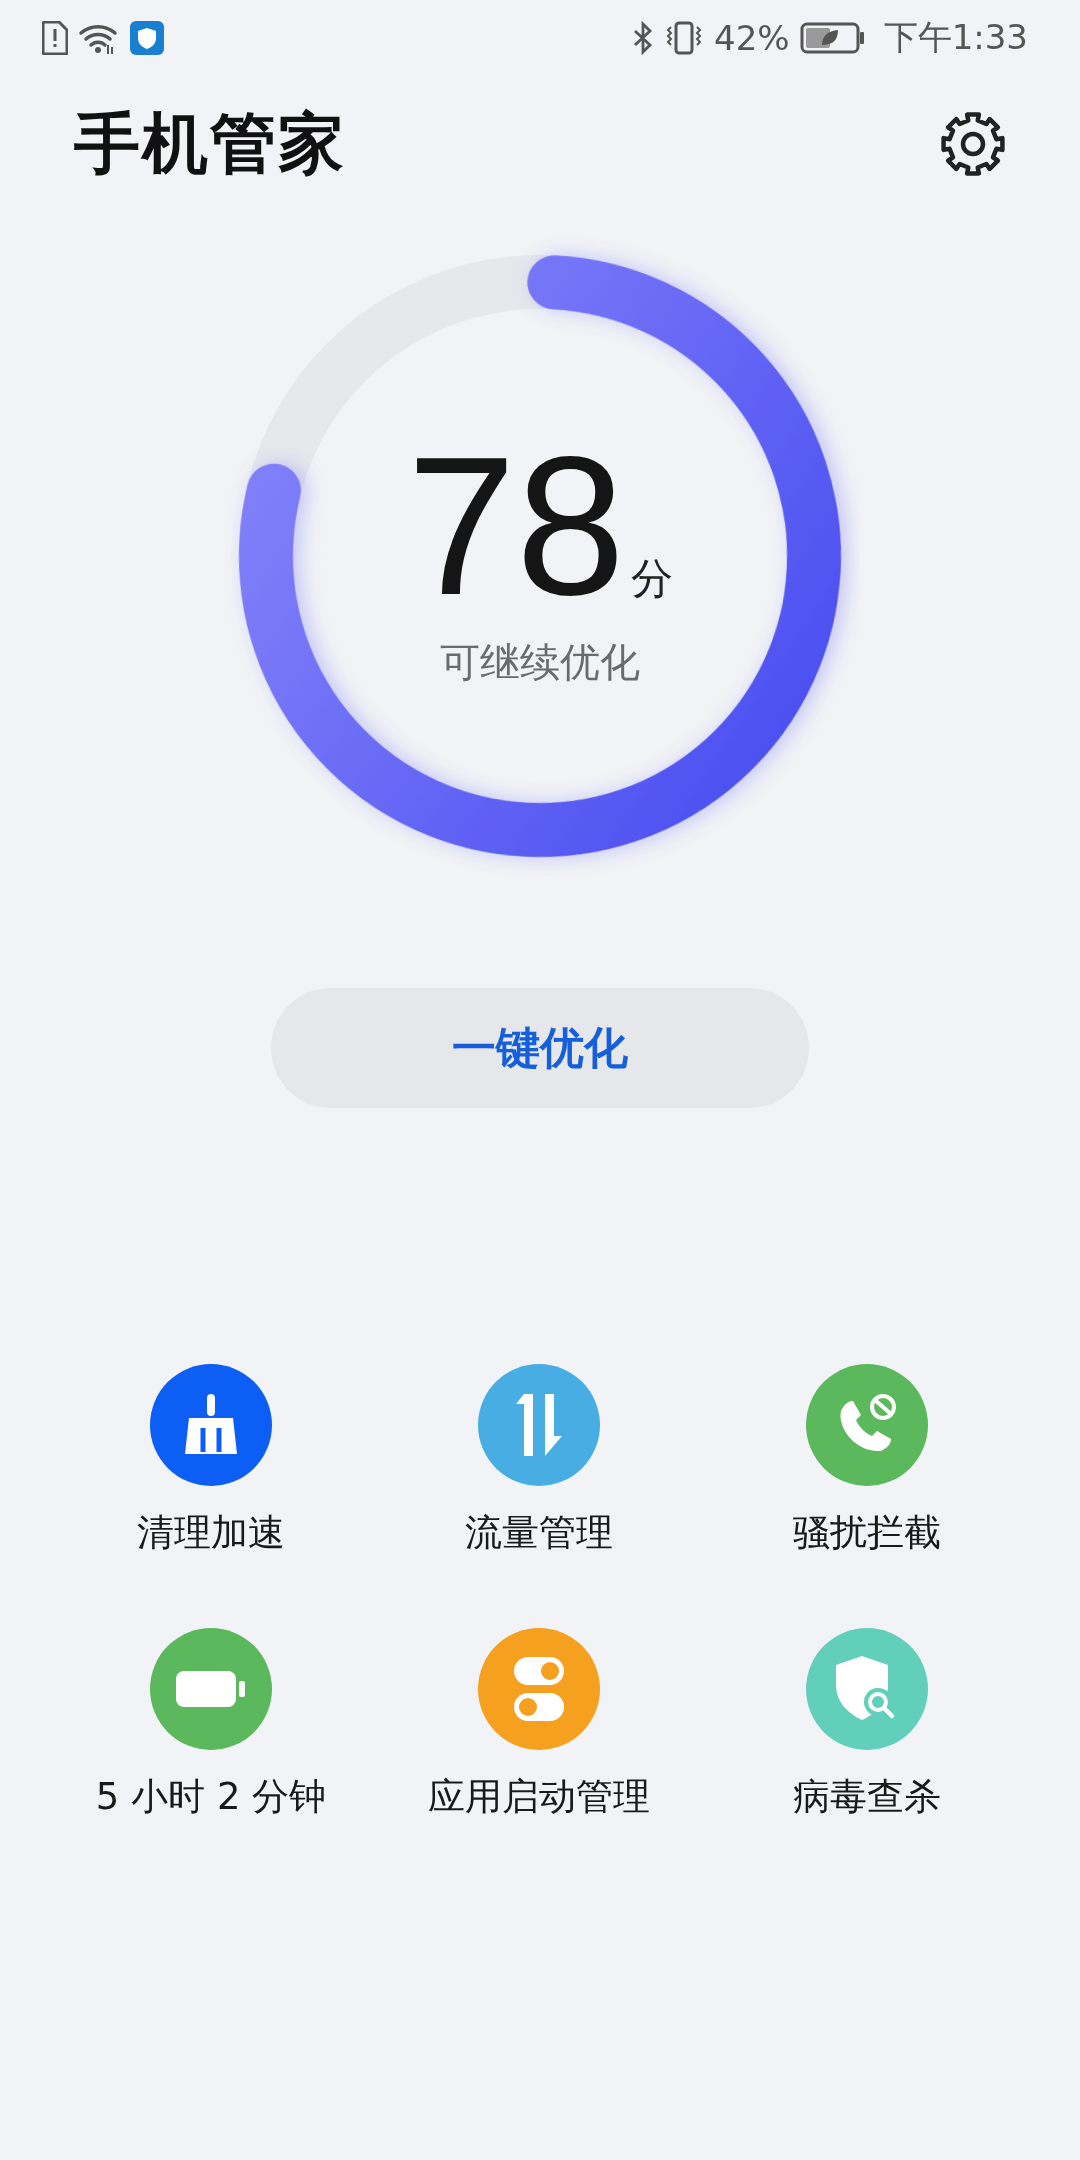  Describe the element at coordinates (955, 37) in the screenshot. I see `clock: 下午1:33` at that location.